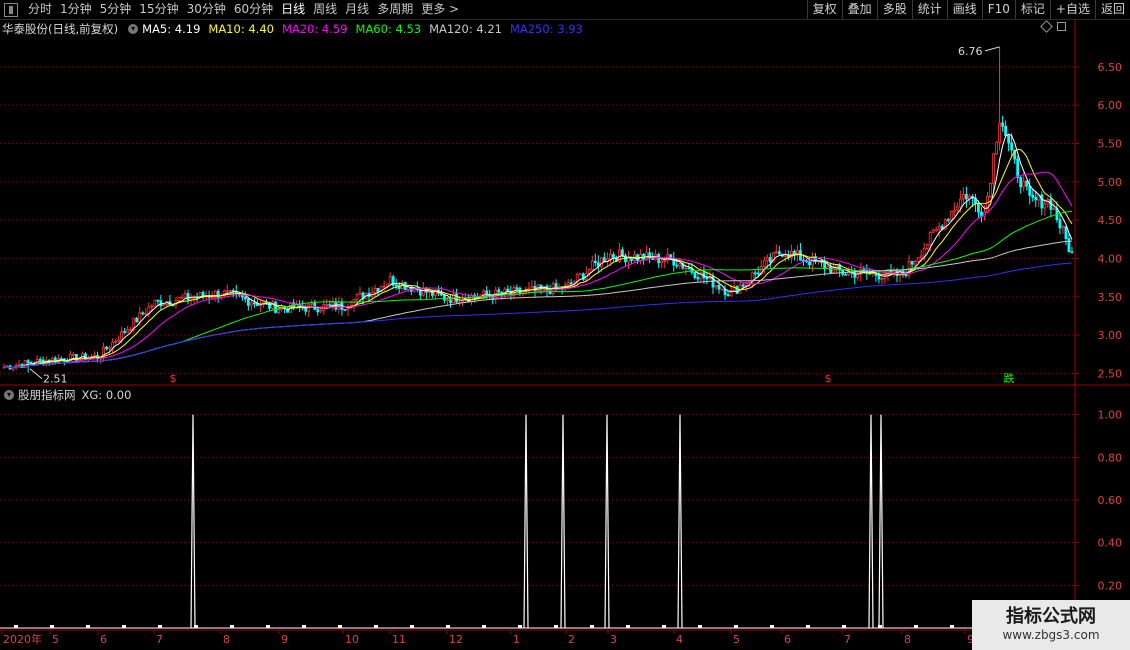 The height and width of the screenshot is (650, 1130). Describe the element at coordinates (1110, 457) in the screenshot. I see `indicator-tick-label: 0.80` at that location.